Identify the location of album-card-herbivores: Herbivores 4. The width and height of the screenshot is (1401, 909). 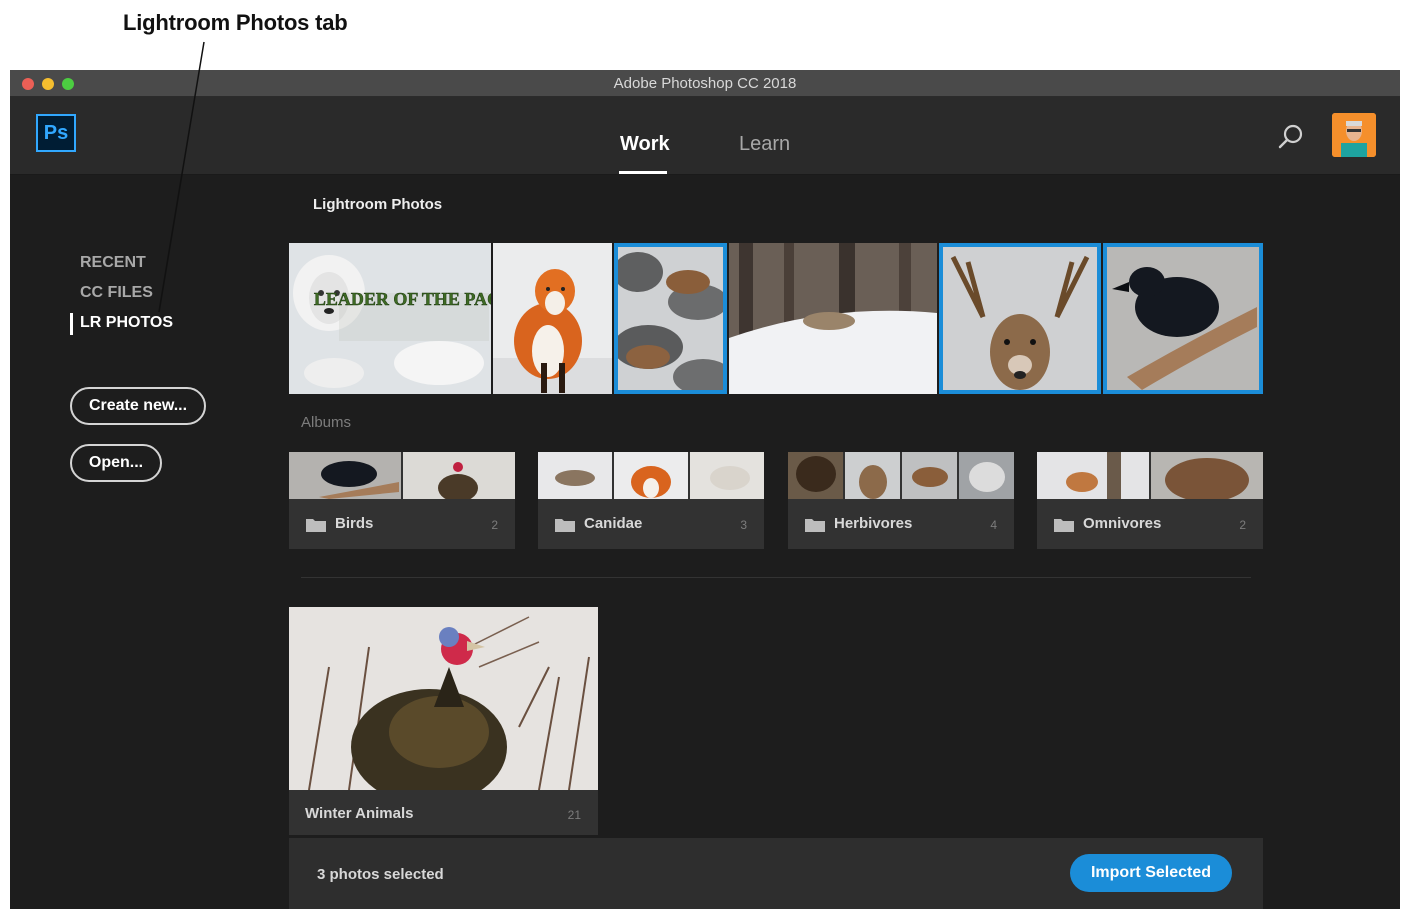
(901, 500).